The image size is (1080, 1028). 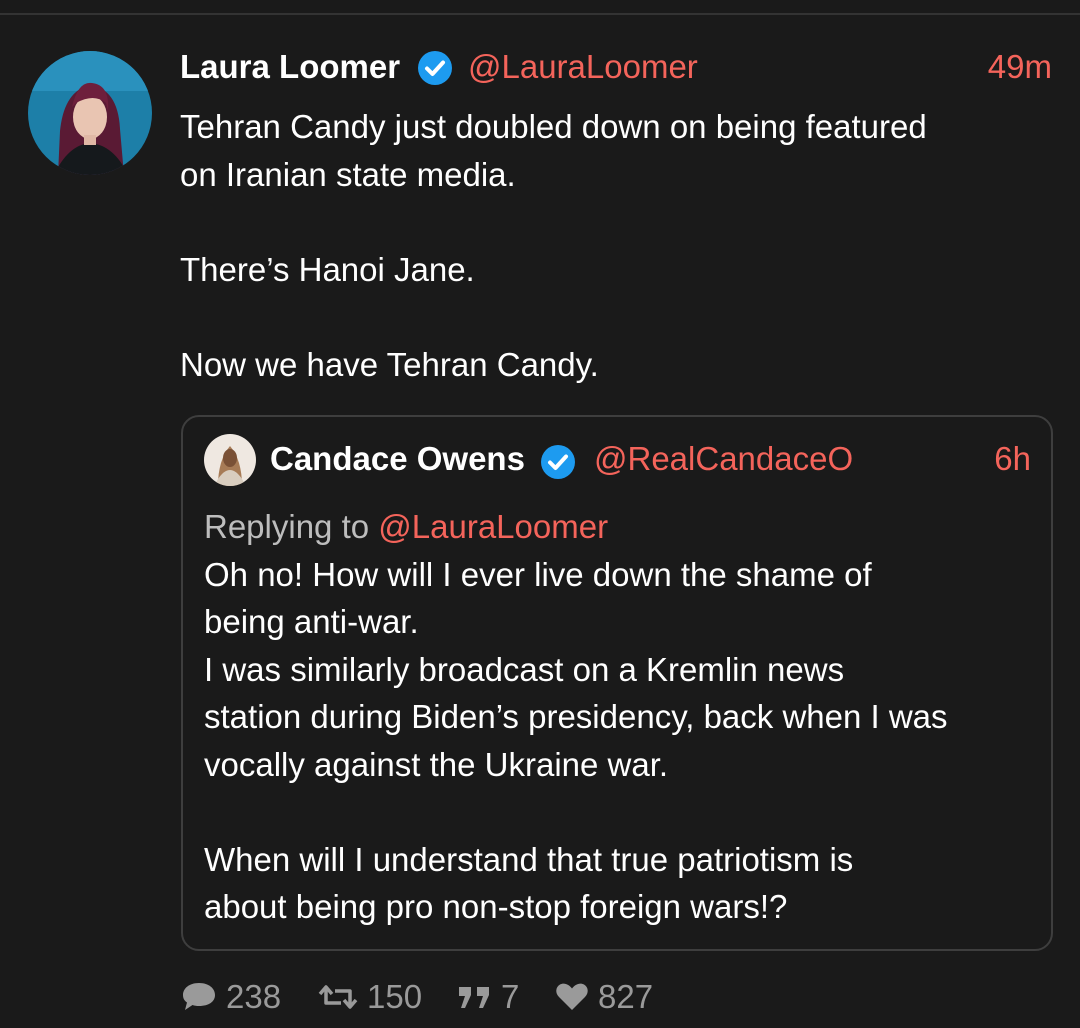 I want to click on retweet-icon, so click(x=338, y=997).